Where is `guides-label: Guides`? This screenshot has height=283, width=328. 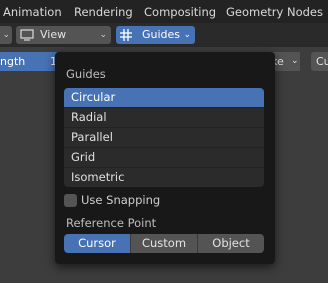
guides-label: Guides is located at coordinates (161, 34).